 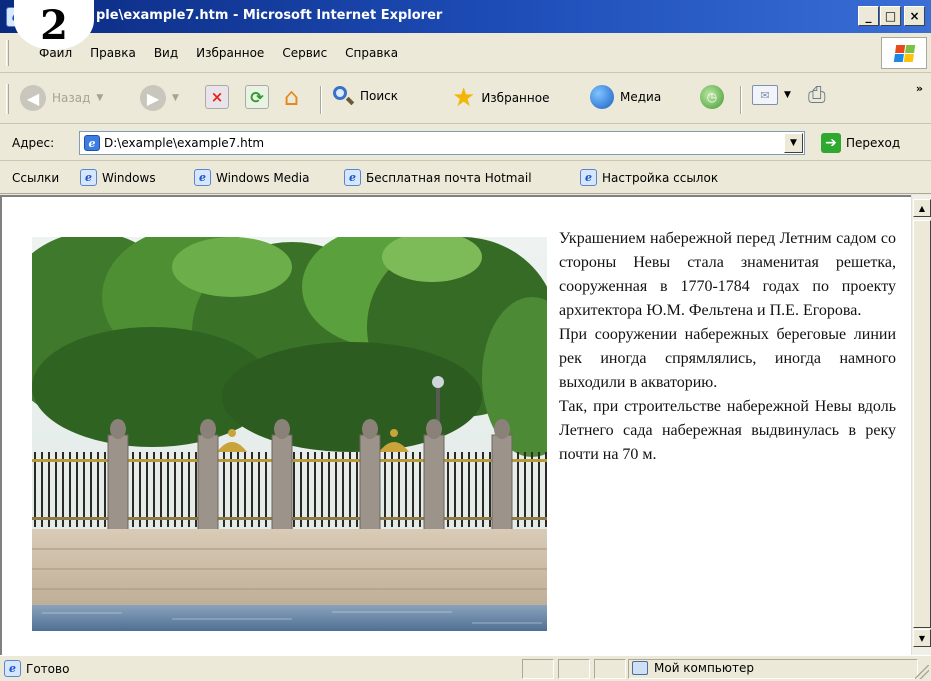 I want to click on history-icon: ◷, so click(x=712, y=97).